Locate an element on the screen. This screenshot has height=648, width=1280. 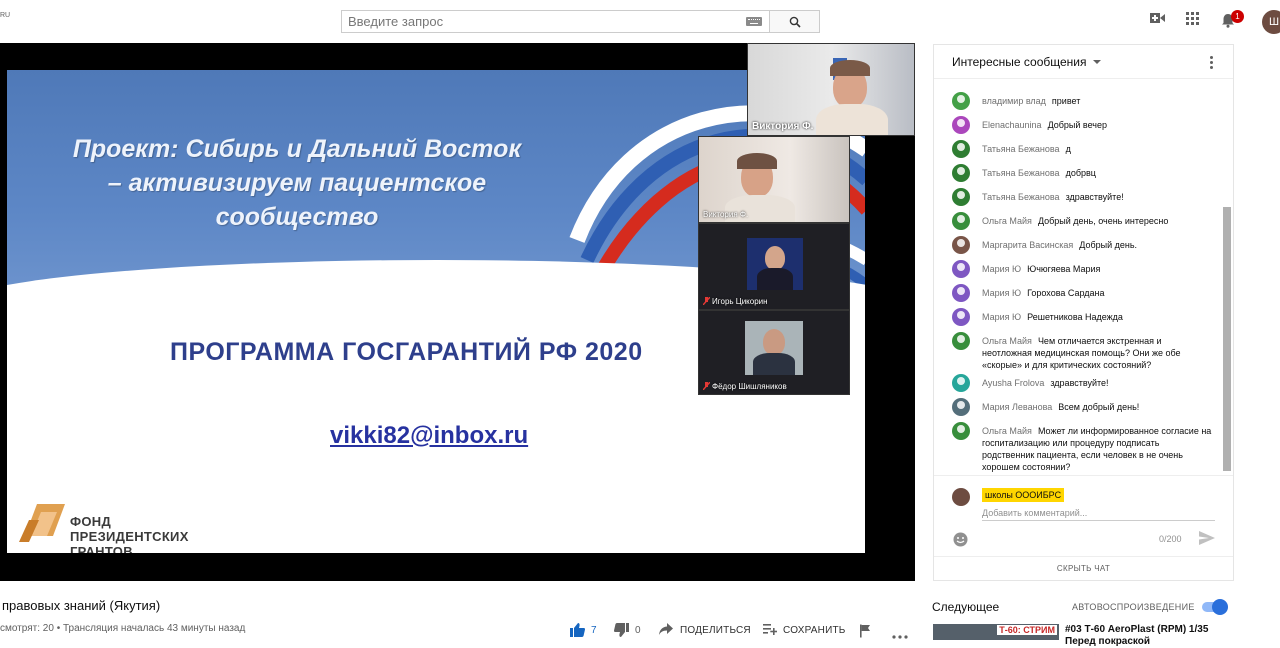
message-text: Добрый день. is located at coordinates (1108, 245).